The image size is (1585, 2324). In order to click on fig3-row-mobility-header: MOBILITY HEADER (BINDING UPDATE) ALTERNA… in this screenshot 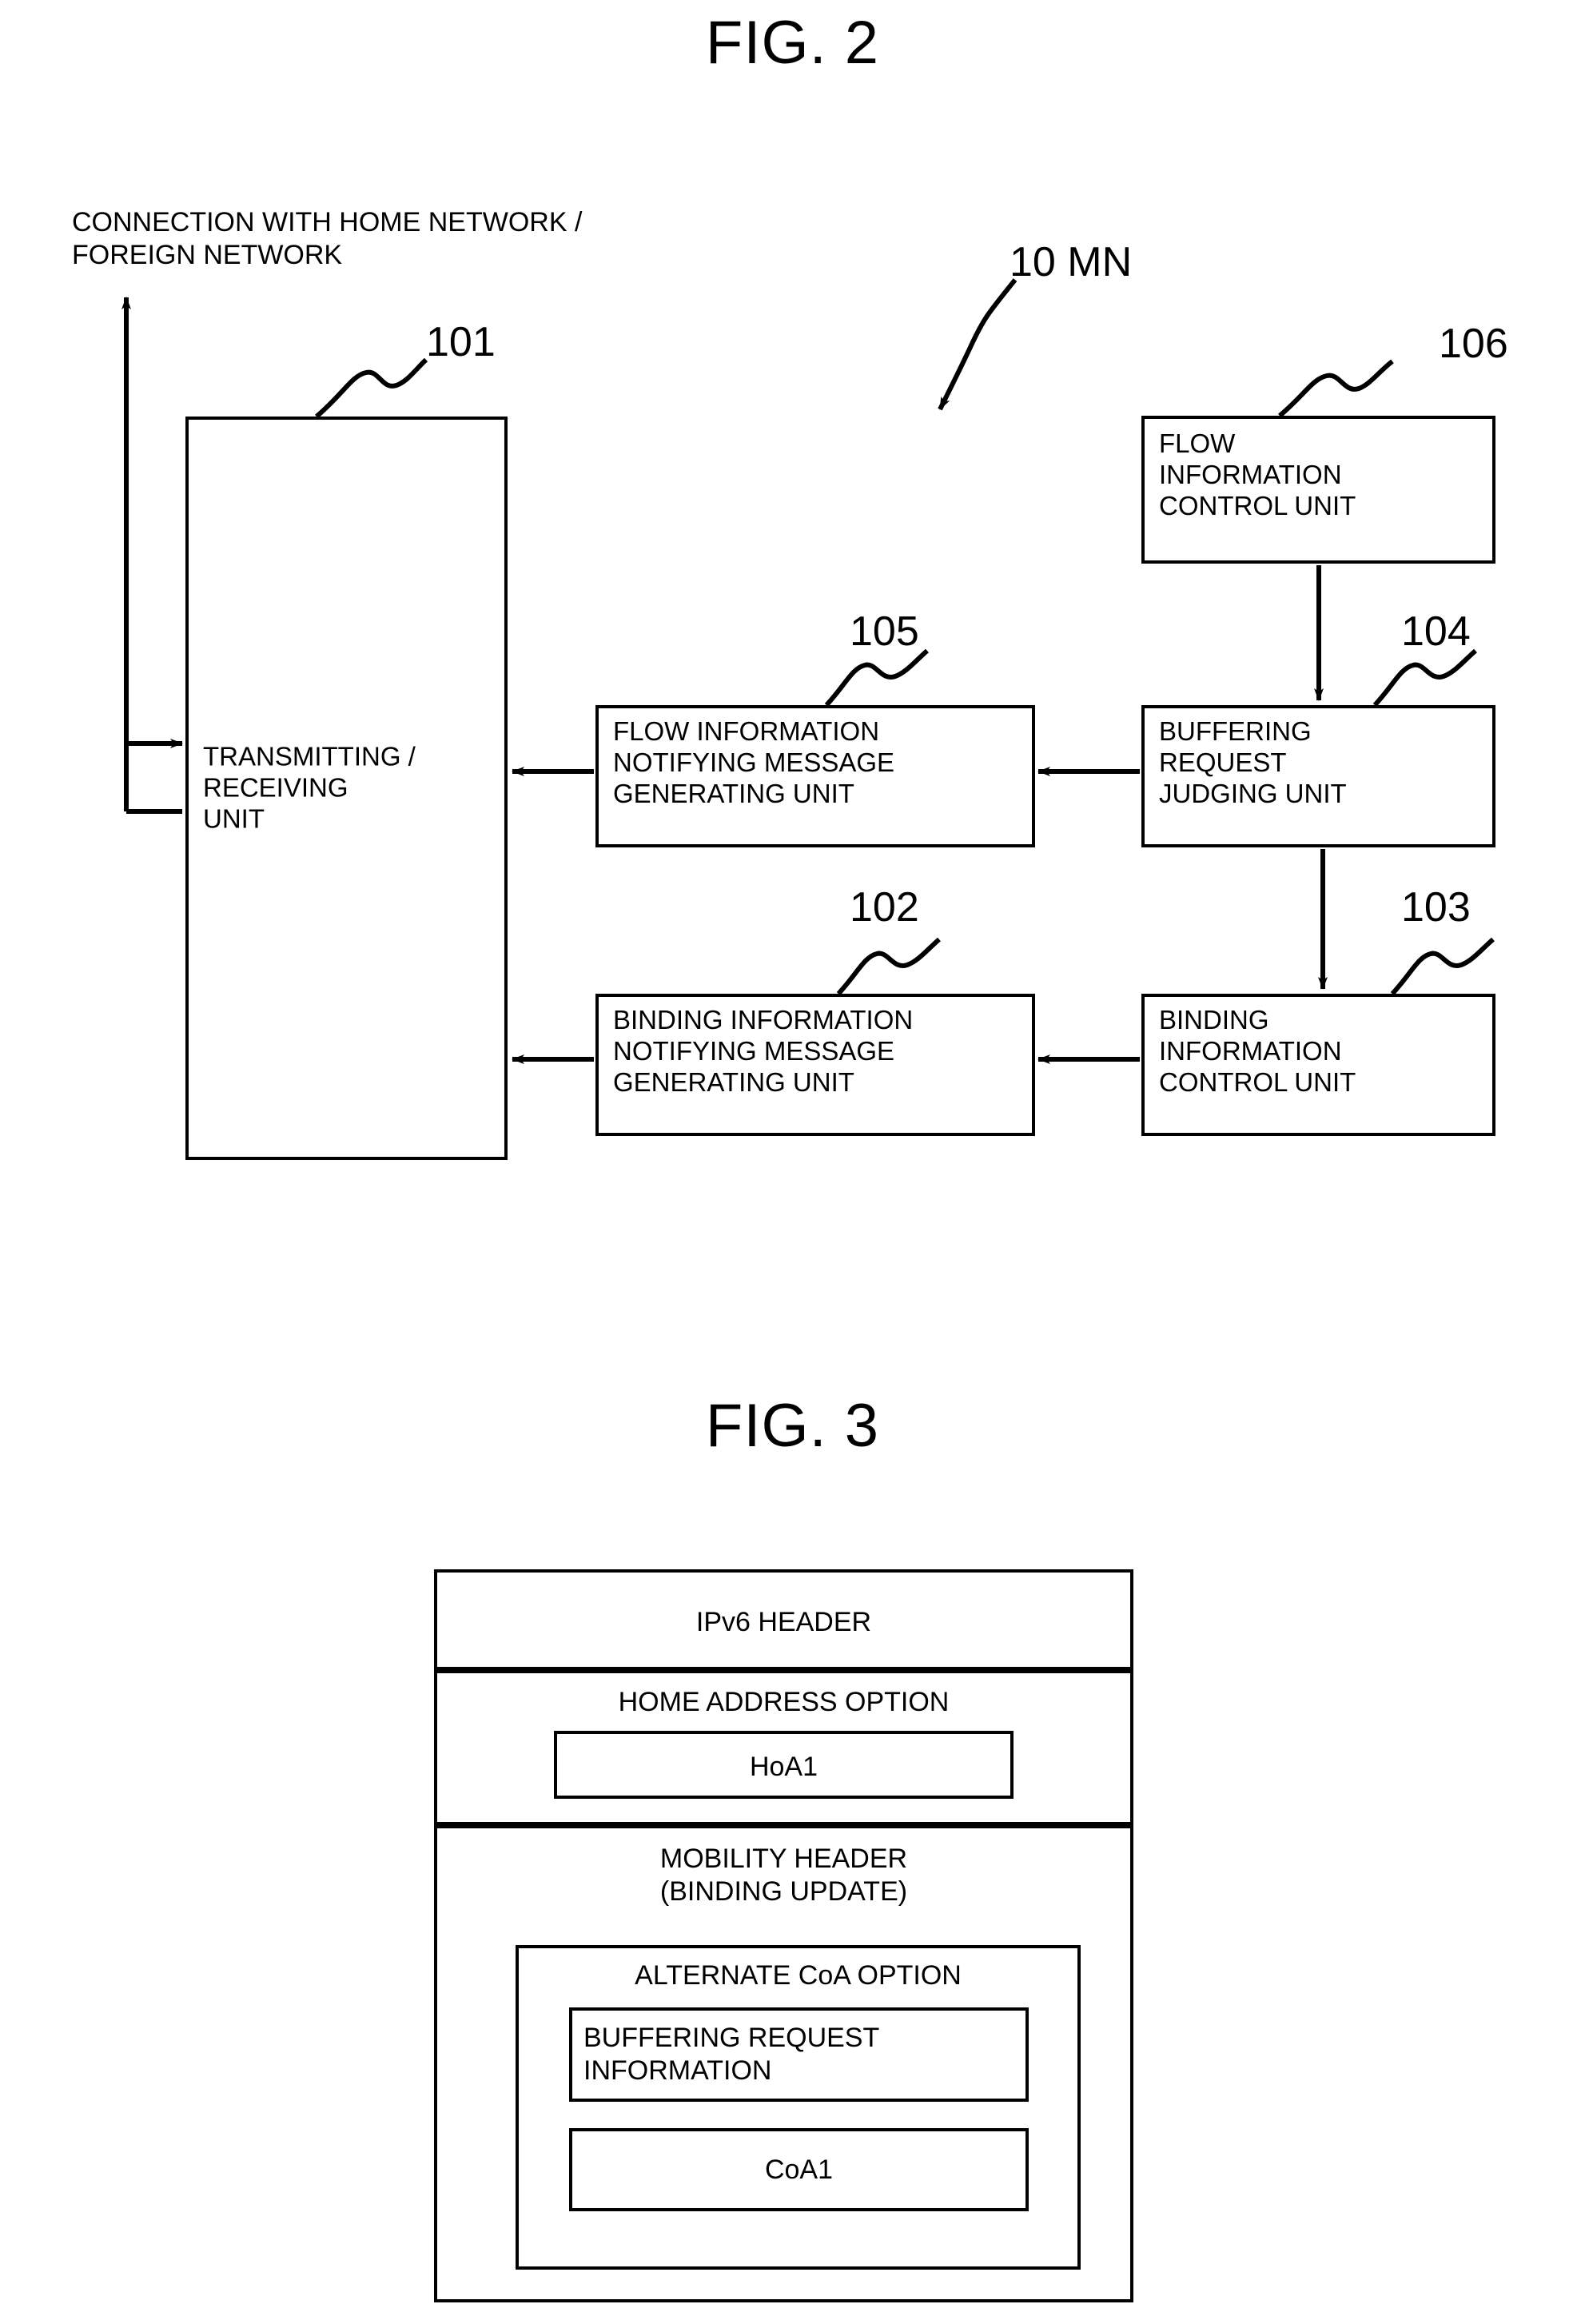, I will do `click(783, 2063)`.